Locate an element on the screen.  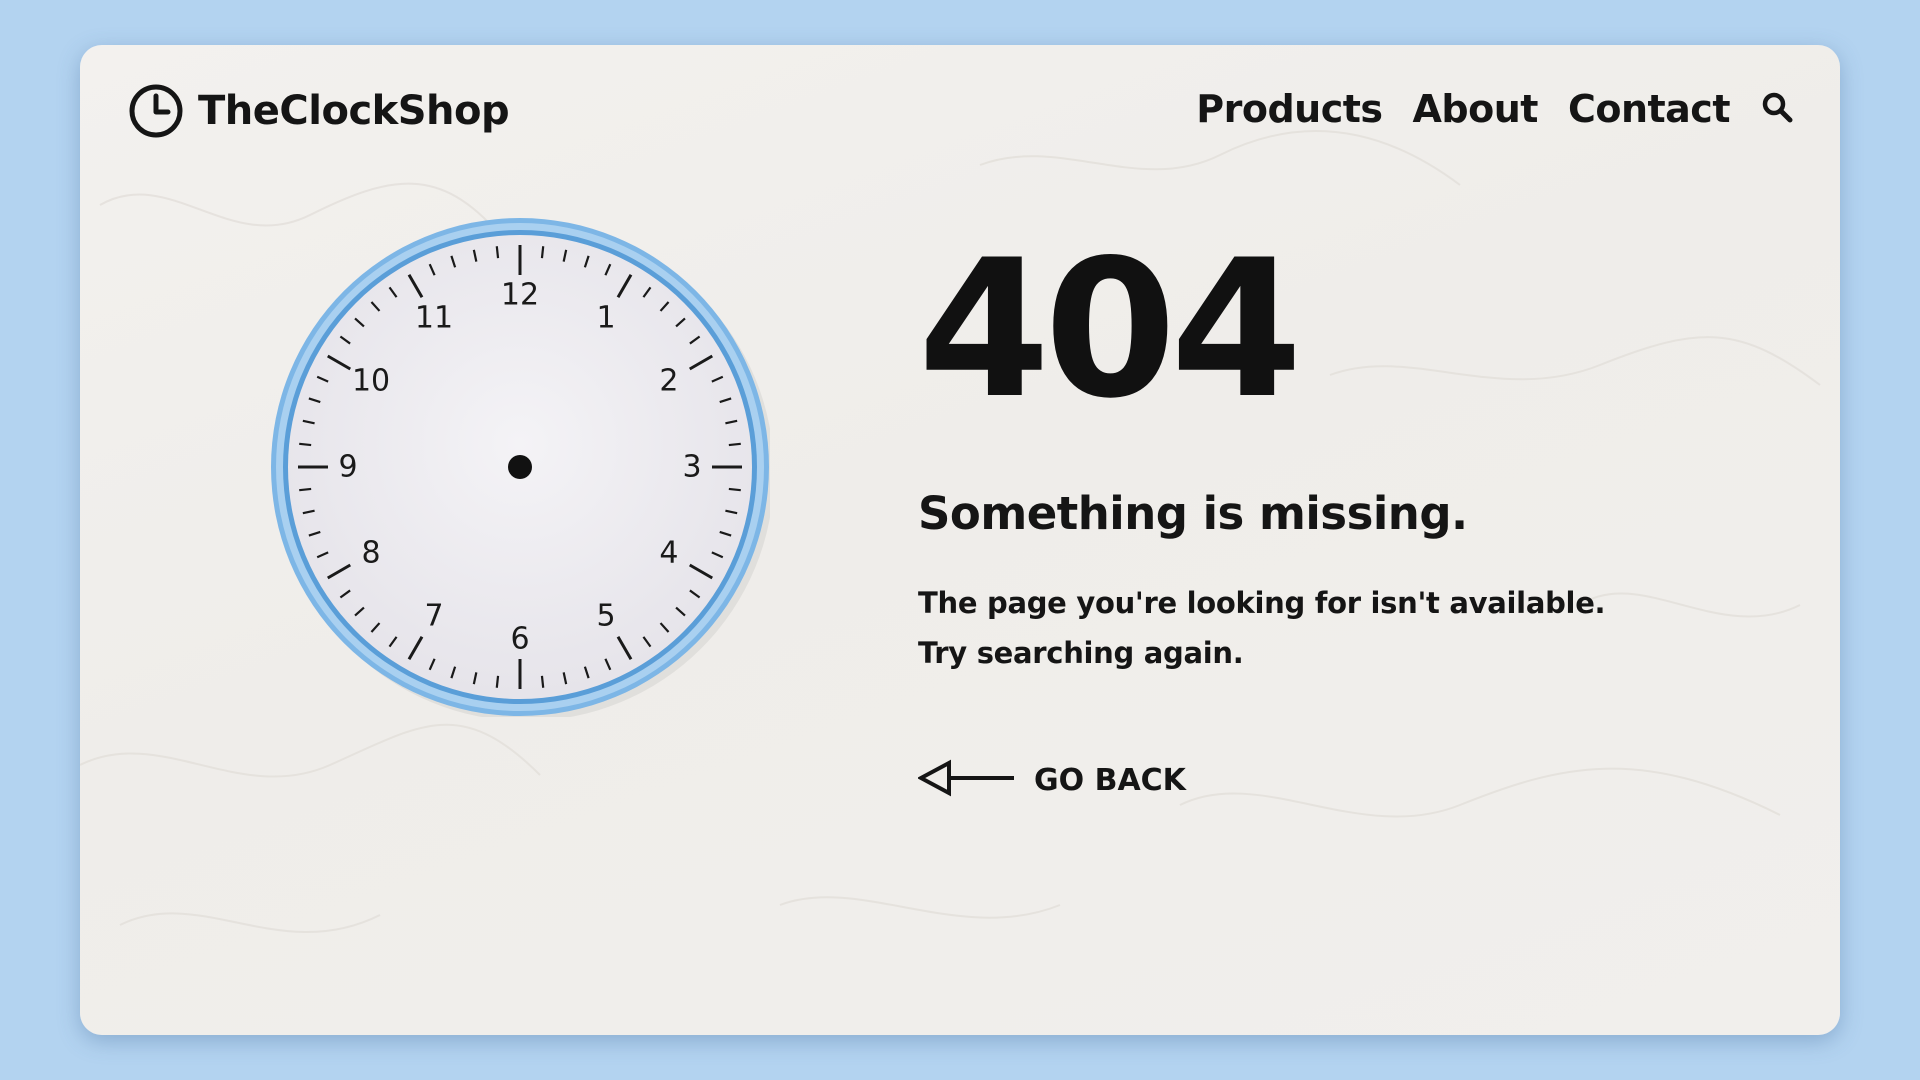
error-headline: Something is missing. is located at coordinates (1193, 513).